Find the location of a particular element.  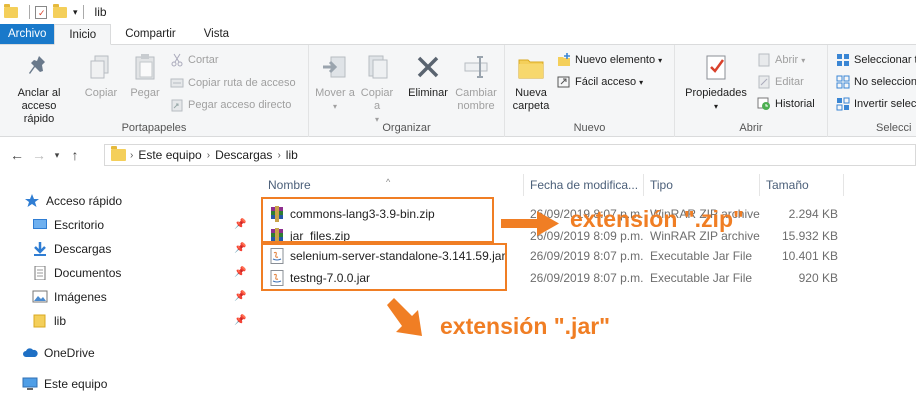

up-arrow-icon: ↑ is located at coordinates (75, 155).